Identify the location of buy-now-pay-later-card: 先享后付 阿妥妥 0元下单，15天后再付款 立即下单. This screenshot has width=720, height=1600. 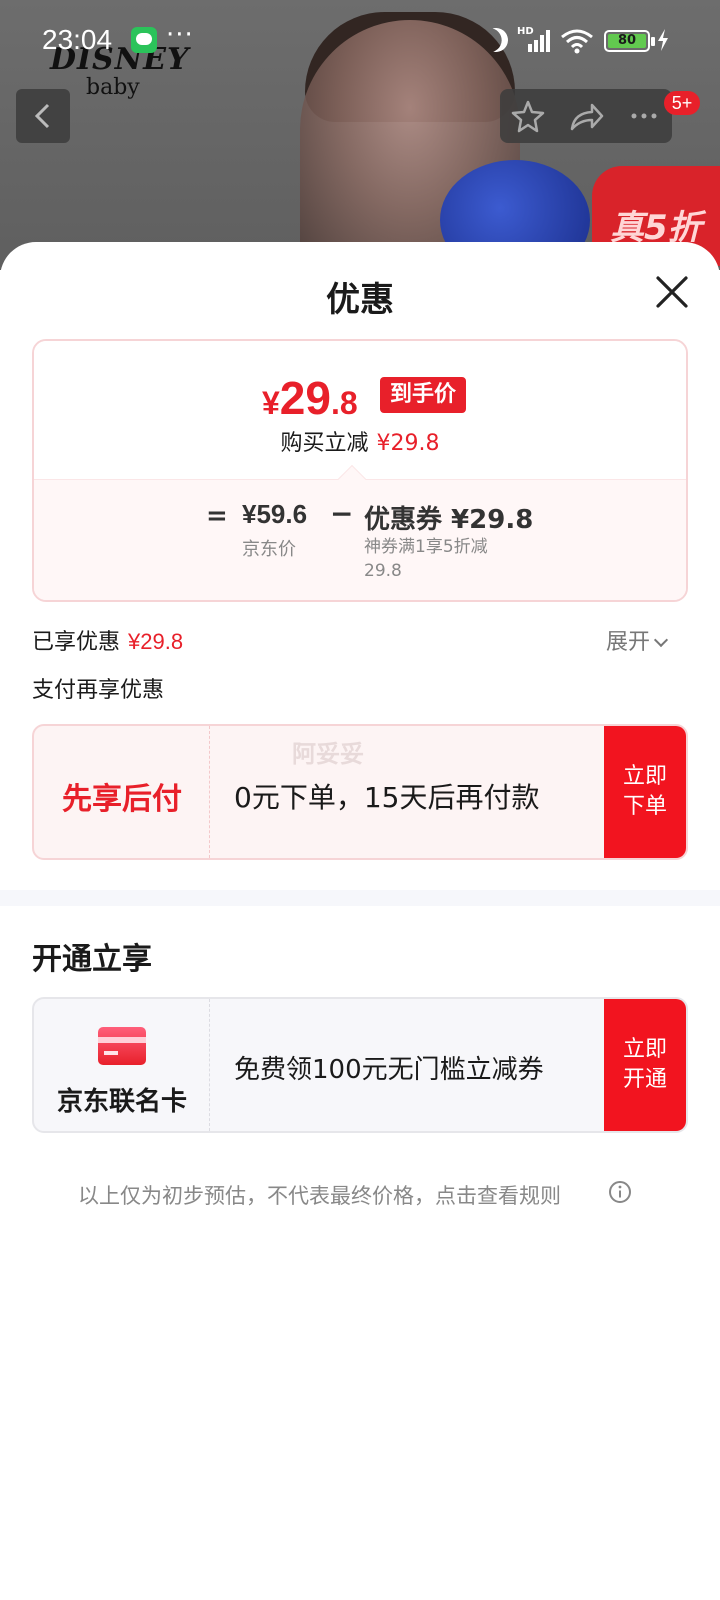
(360, 792).